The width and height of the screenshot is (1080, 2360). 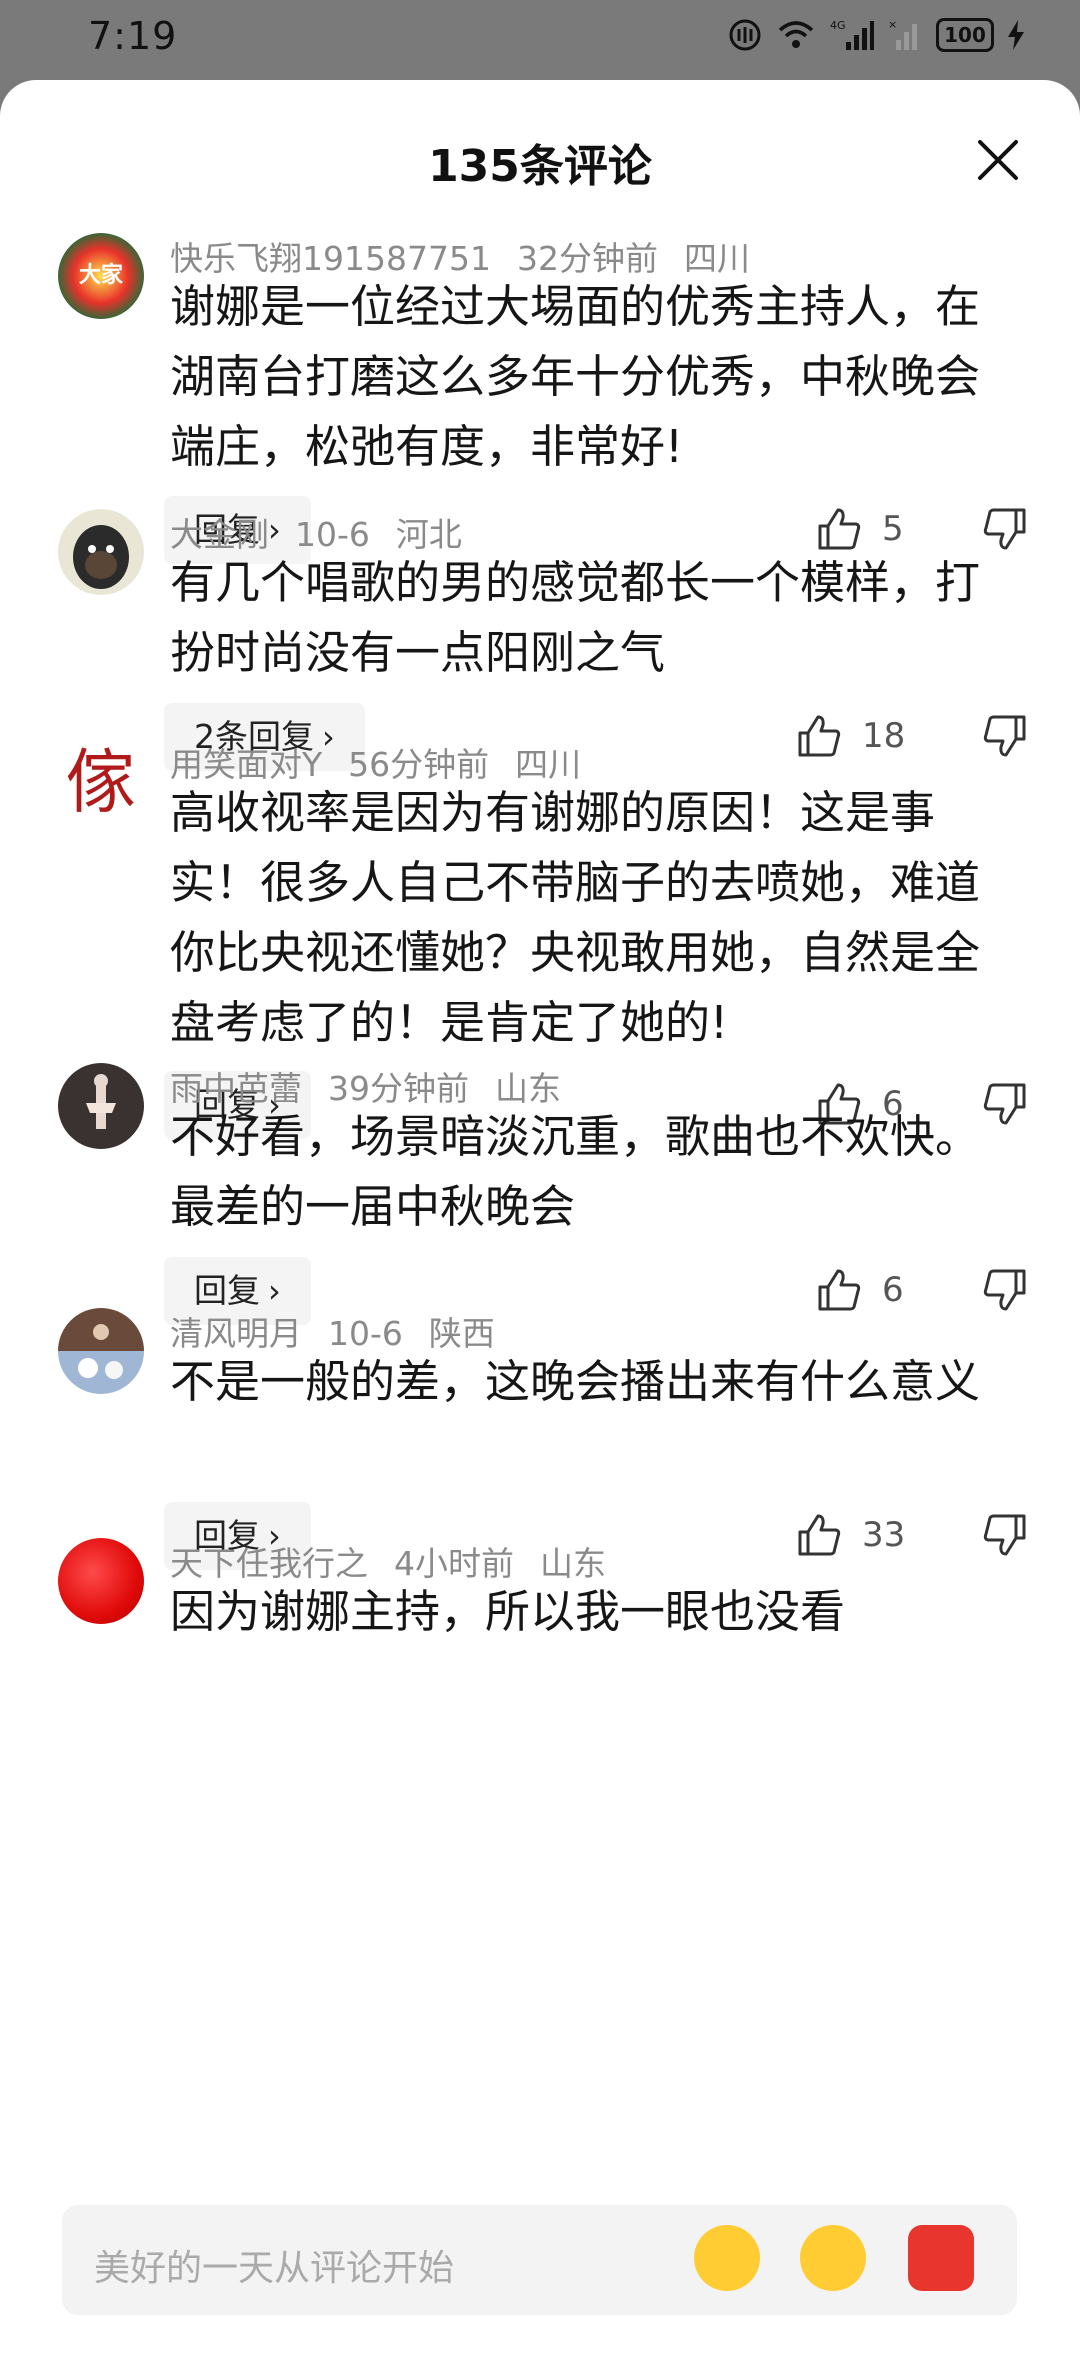 I want to click on nfc-icon, so click(x=745, y=35).